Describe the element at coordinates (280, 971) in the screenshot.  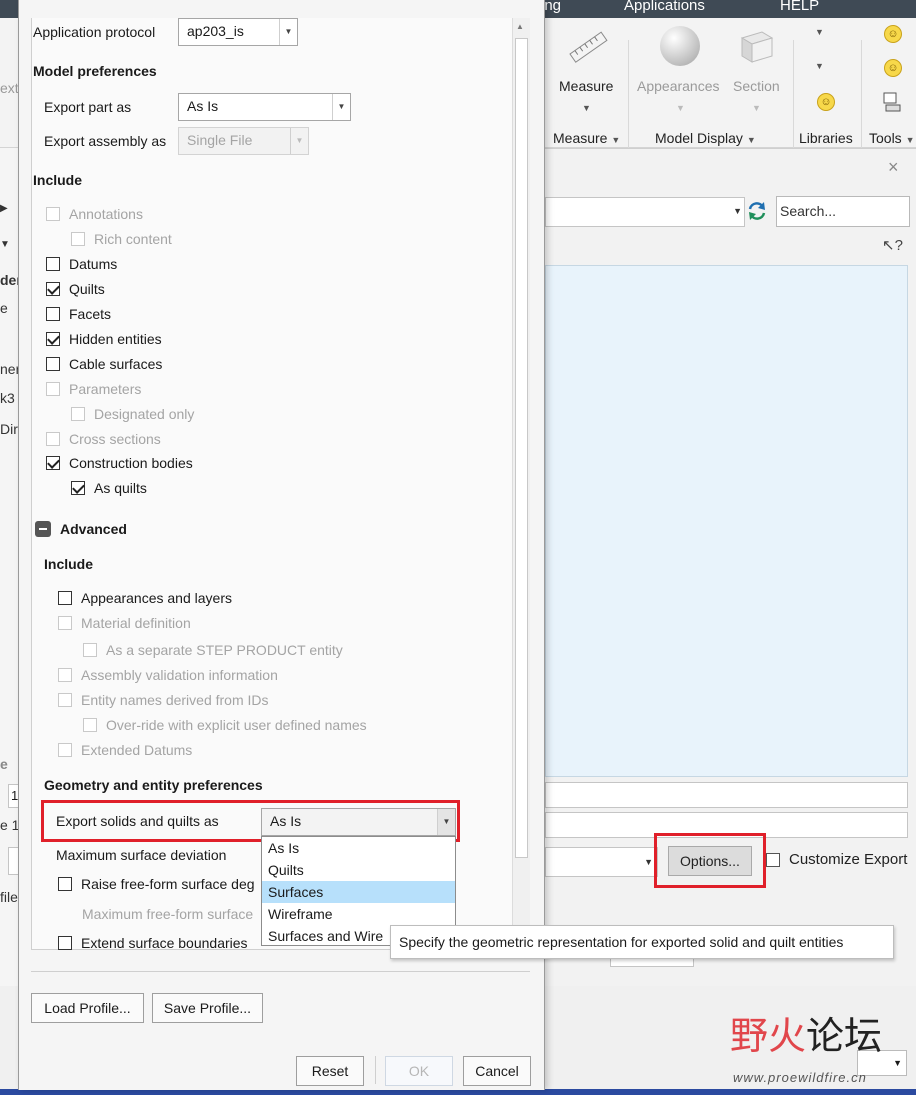
I see `footer-divider` at that location.